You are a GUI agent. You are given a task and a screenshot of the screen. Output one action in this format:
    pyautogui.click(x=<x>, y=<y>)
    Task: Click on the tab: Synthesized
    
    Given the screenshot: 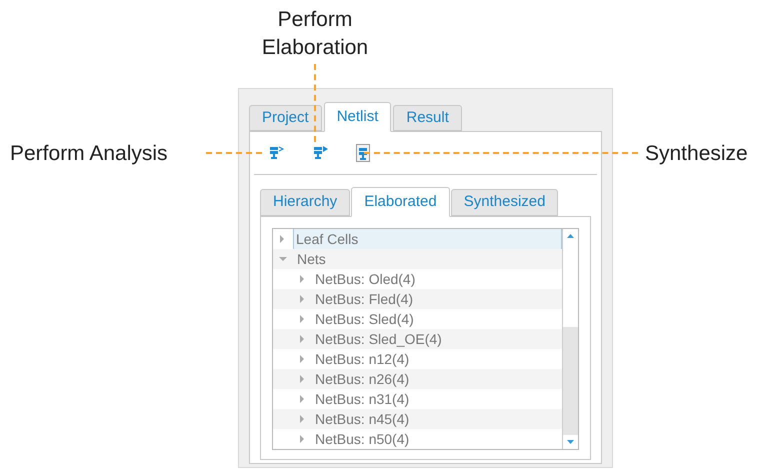 What is the action you would take?
    pyautogui.click(x=504, y=202)
    